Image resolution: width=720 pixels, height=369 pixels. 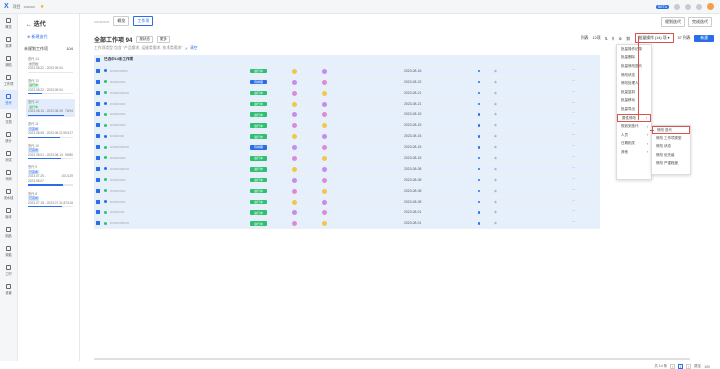 What do you see at coordinates (8, 232) in the screenshot?
I see `nav-item: 制品` at bounding box center [8, 232].